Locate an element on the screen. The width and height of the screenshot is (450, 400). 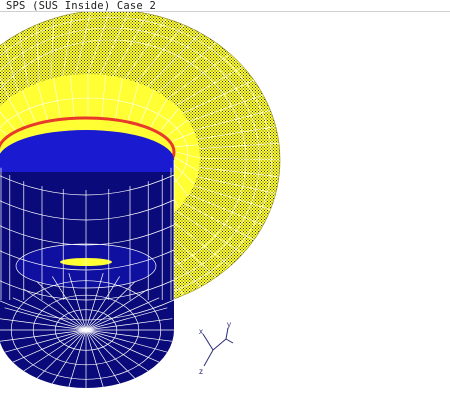
axis-label-z: z is located at coordinates (201, 371).